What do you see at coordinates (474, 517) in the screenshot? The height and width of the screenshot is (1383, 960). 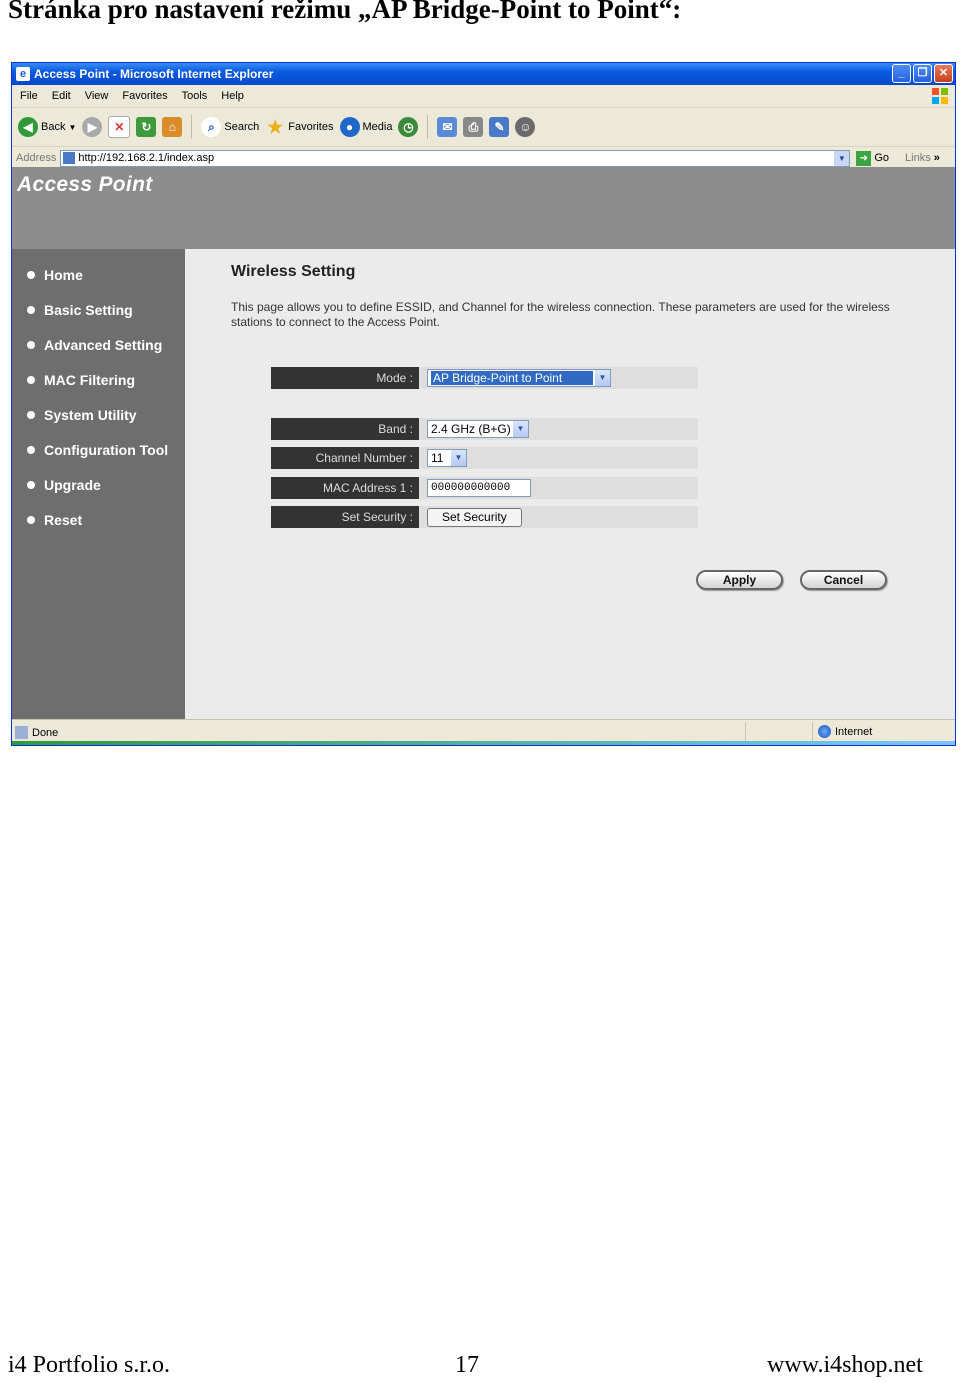 I see `set-security-button: Set Security` at bounding box center [474, 517].